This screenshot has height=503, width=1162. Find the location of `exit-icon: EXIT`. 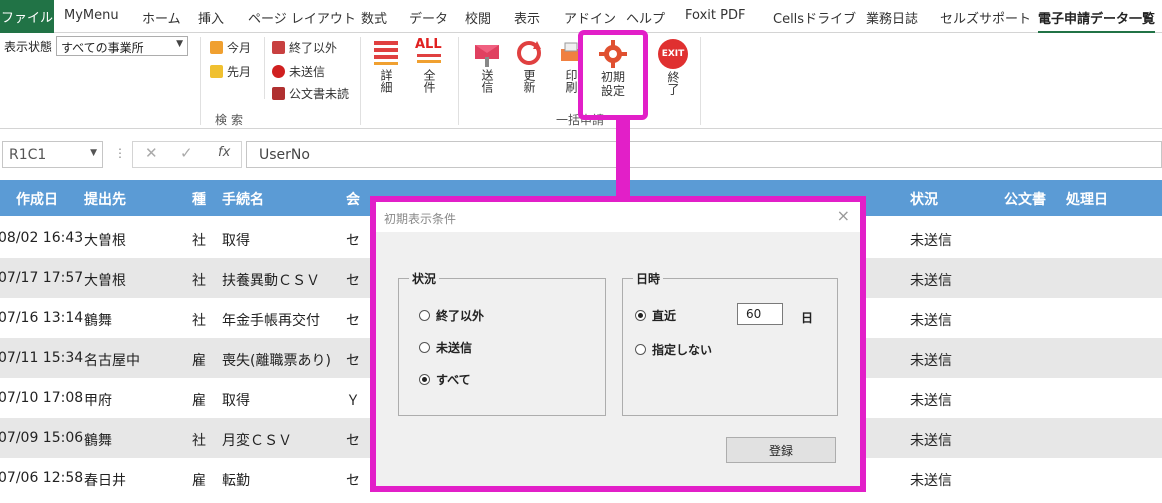

exit-icon: EXIT is located at coordinates (673, 54).